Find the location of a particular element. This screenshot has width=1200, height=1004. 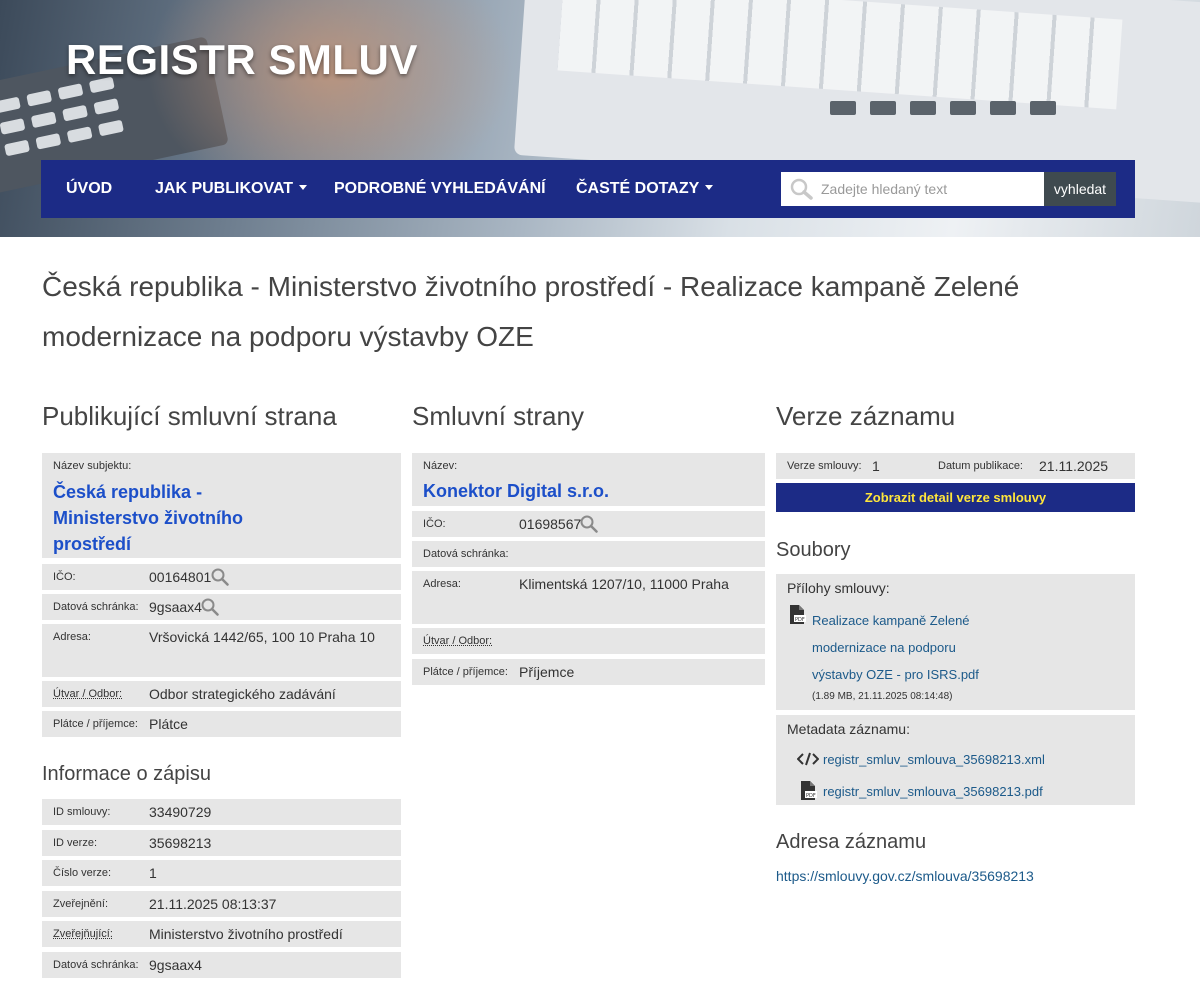

publisher-ico-row: IČO: 00164801 is located at coordinates (221, 577).